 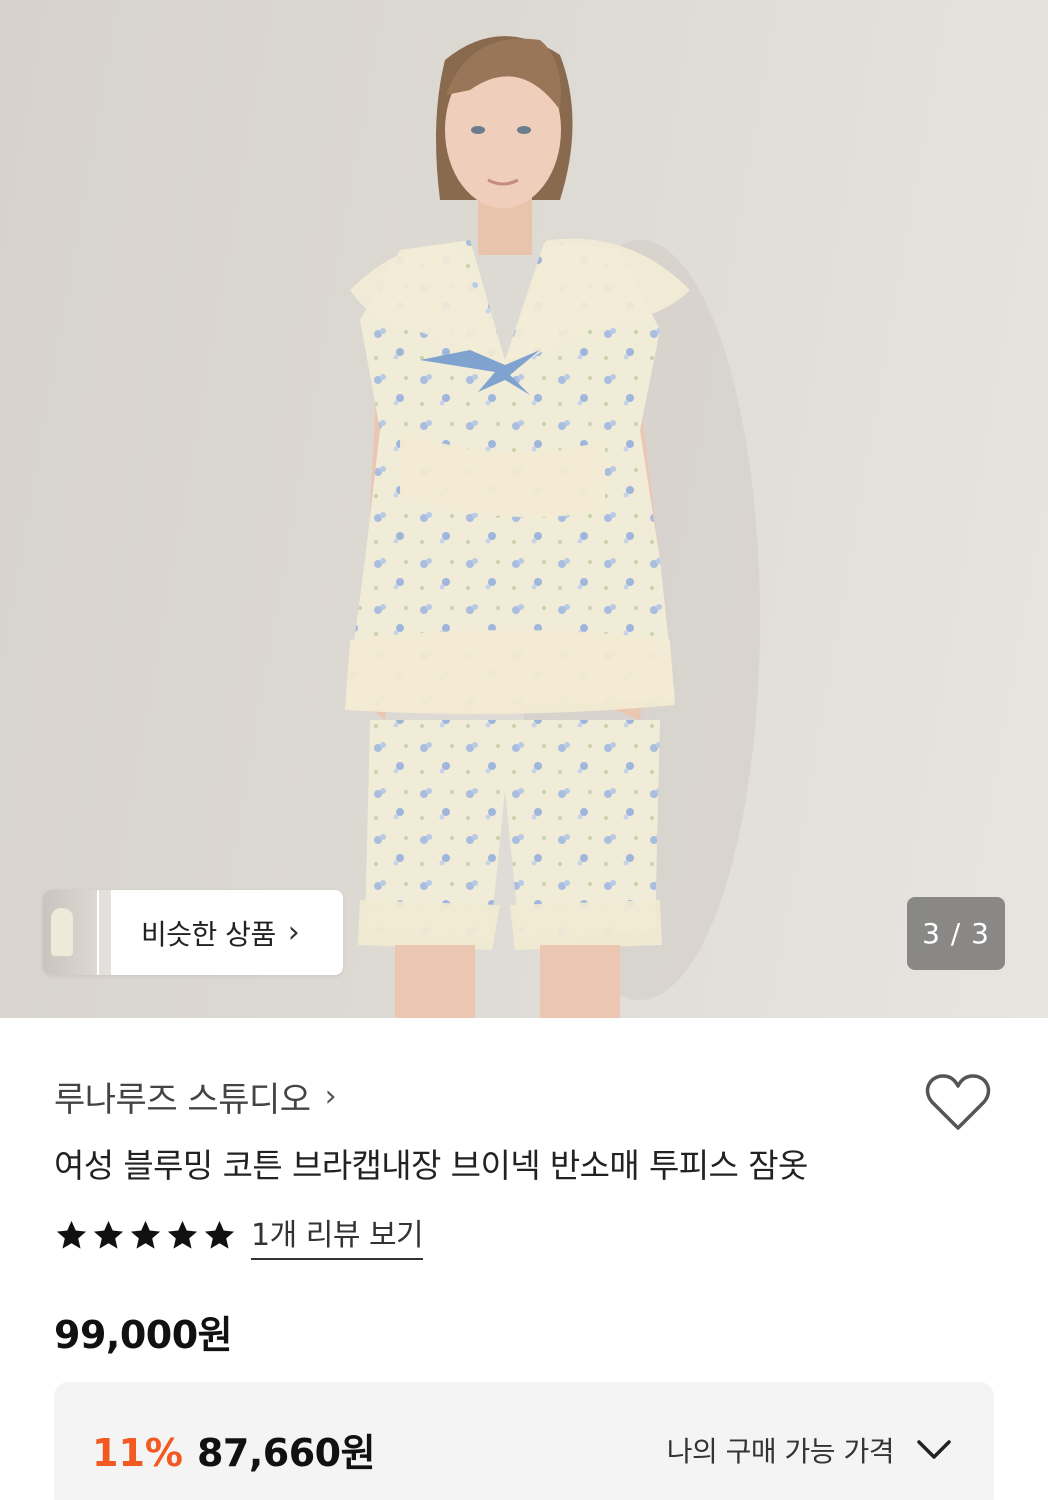 I want to click on rating-row: 1개 리뷰 보기, so click(x=239, y=1235).